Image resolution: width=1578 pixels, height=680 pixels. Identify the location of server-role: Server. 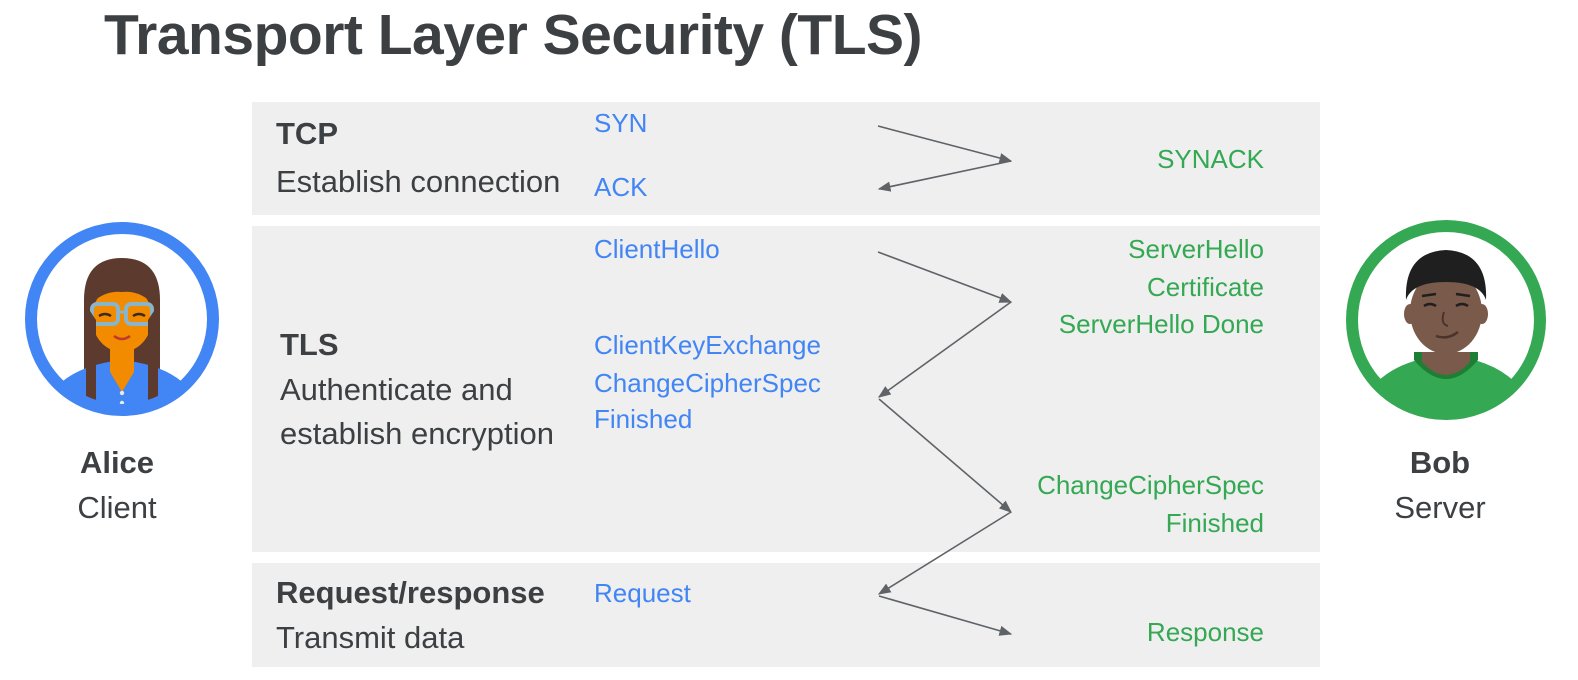
(1440, 507).